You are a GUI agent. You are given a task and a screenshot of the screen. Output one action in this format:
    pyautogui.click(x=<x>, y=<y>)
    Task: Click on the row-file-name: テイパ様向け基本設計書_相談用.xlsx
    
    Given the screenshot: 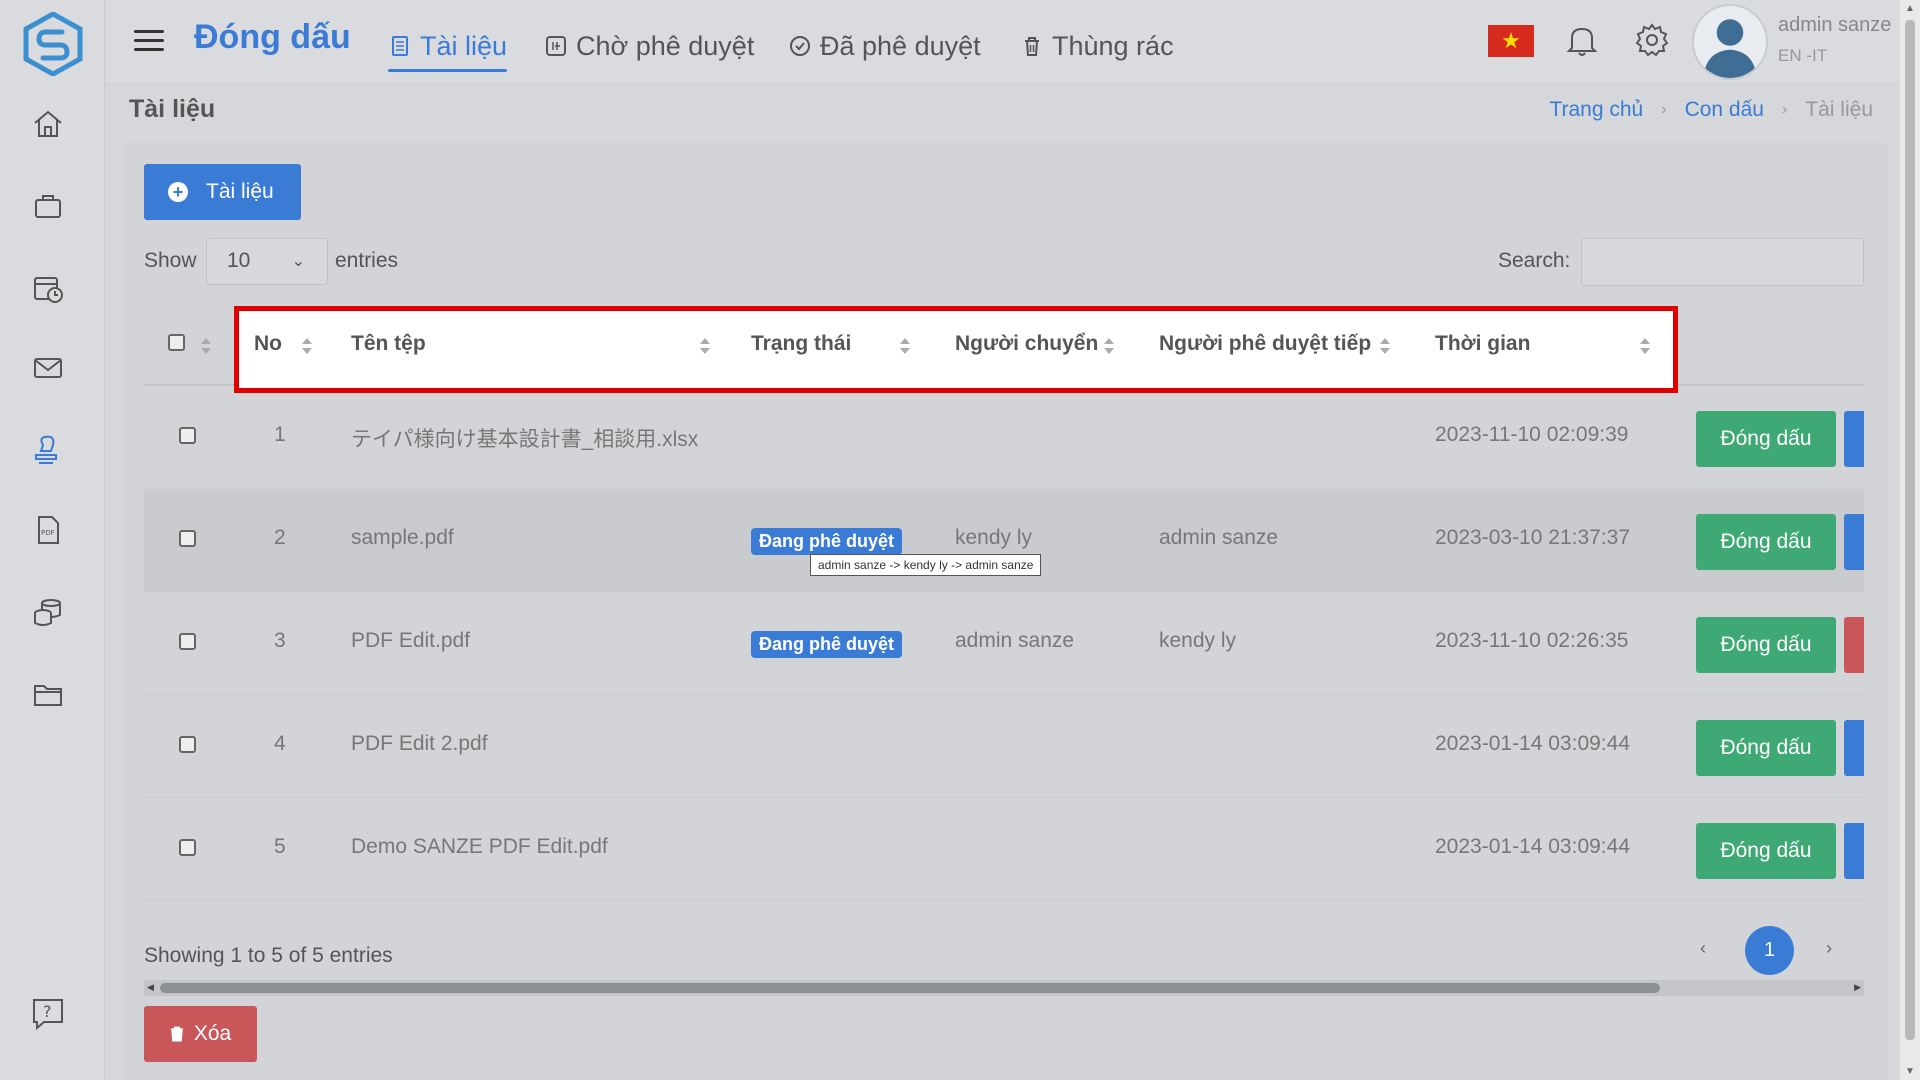 What is the action you would take?
    pyautogui.click(x=524, y=438)
    